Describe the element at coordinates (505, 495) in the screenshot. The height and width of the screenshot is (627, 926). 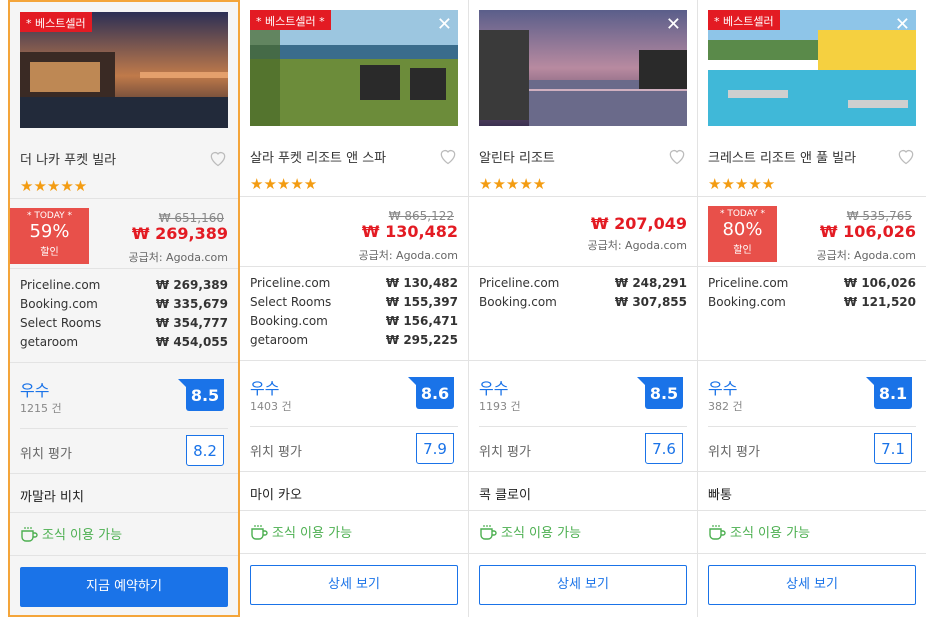
I see `area-name: 콕 클로이` at that location.